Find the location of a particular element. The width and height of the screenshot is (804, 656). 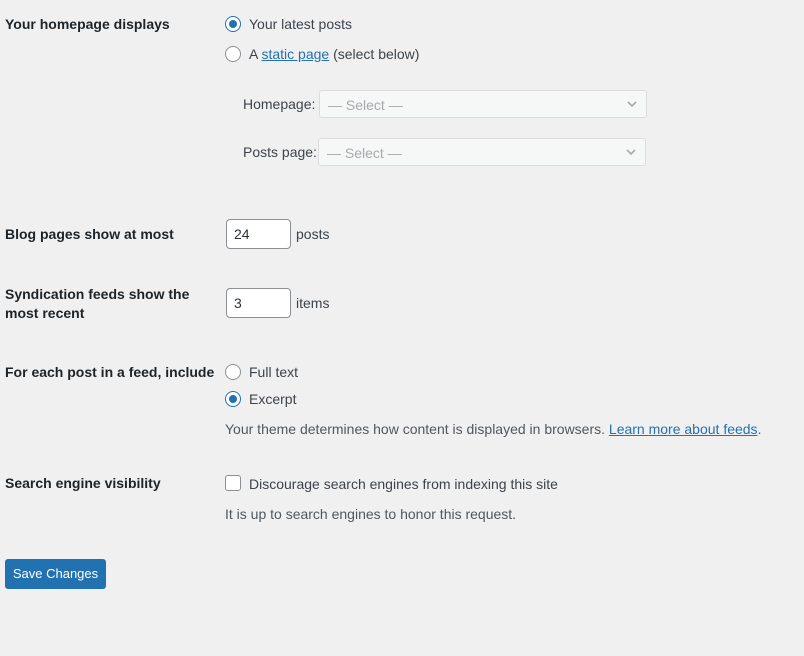

discourage-search-checkbox is located at coordinates (233, 483).